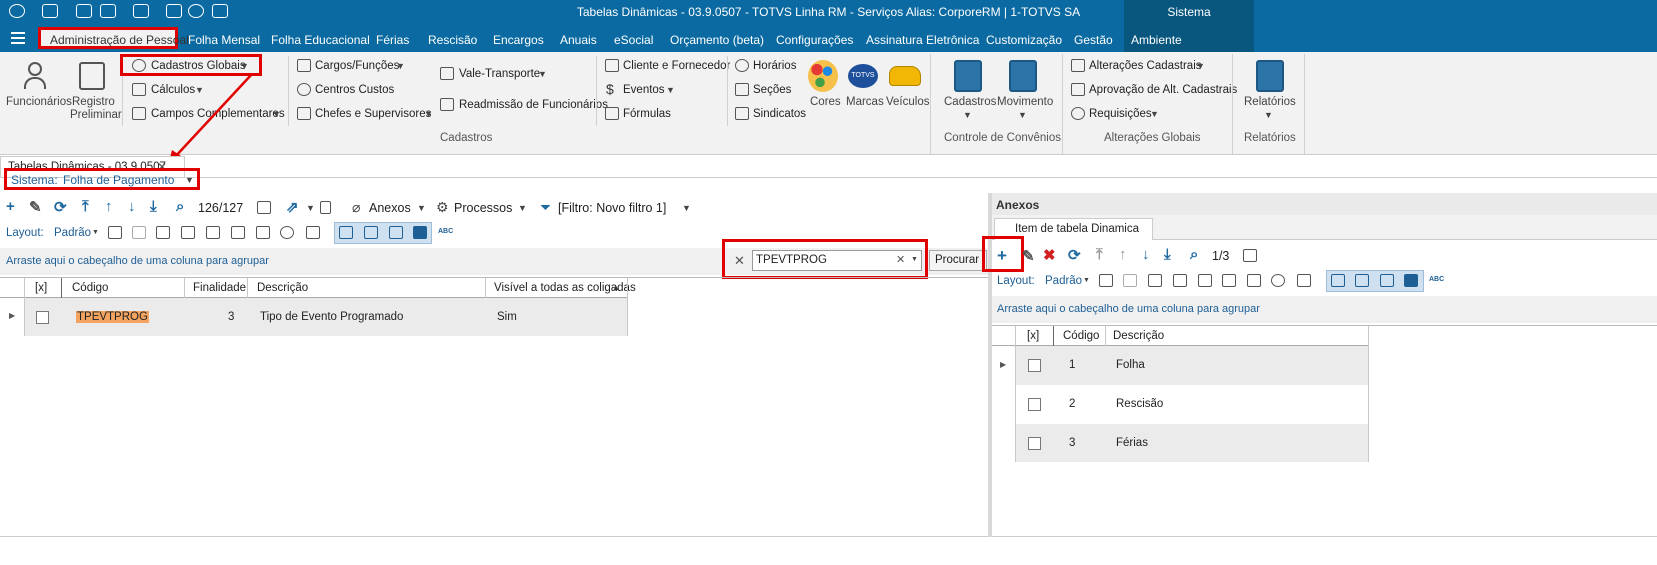 The height and width of the screenshot is (565, 1657). Describe the element at coordinates (282, 288) in the screenshot. I see `col-header-descricao: Descrição` at that location.